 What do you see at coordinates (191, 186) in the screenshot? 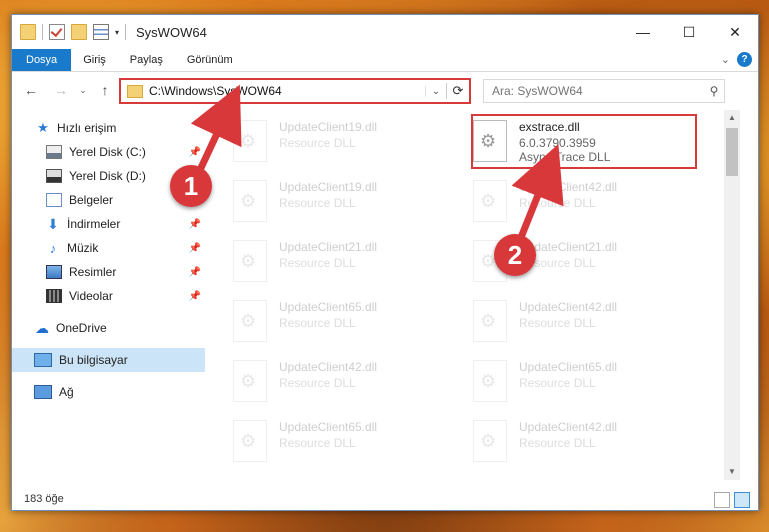
I see `step-1-badge: 1` at bounding box center [191, 186].